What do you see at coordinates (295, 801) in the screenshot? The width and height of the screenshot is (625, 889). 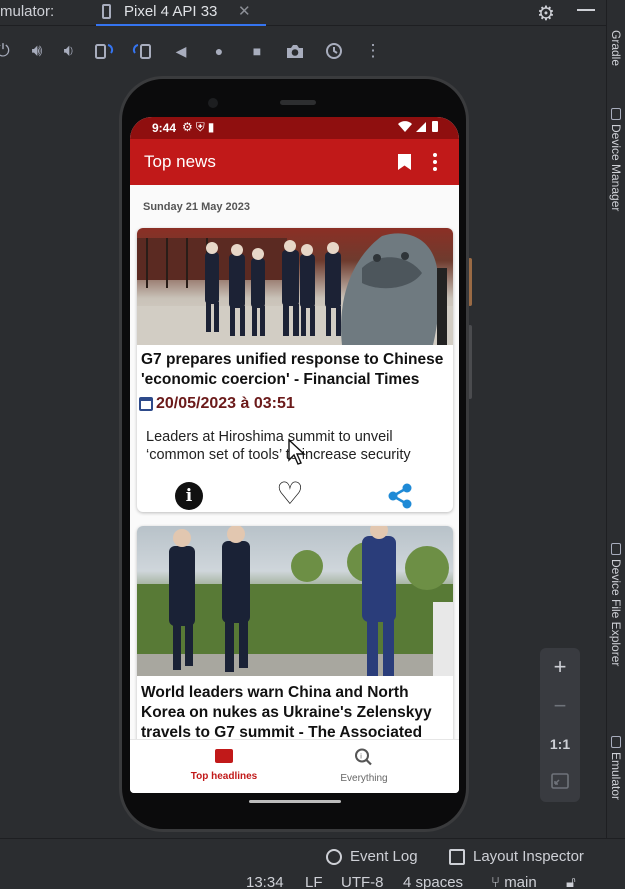 I see `gesture-bar` at bounding box center [295, 801].